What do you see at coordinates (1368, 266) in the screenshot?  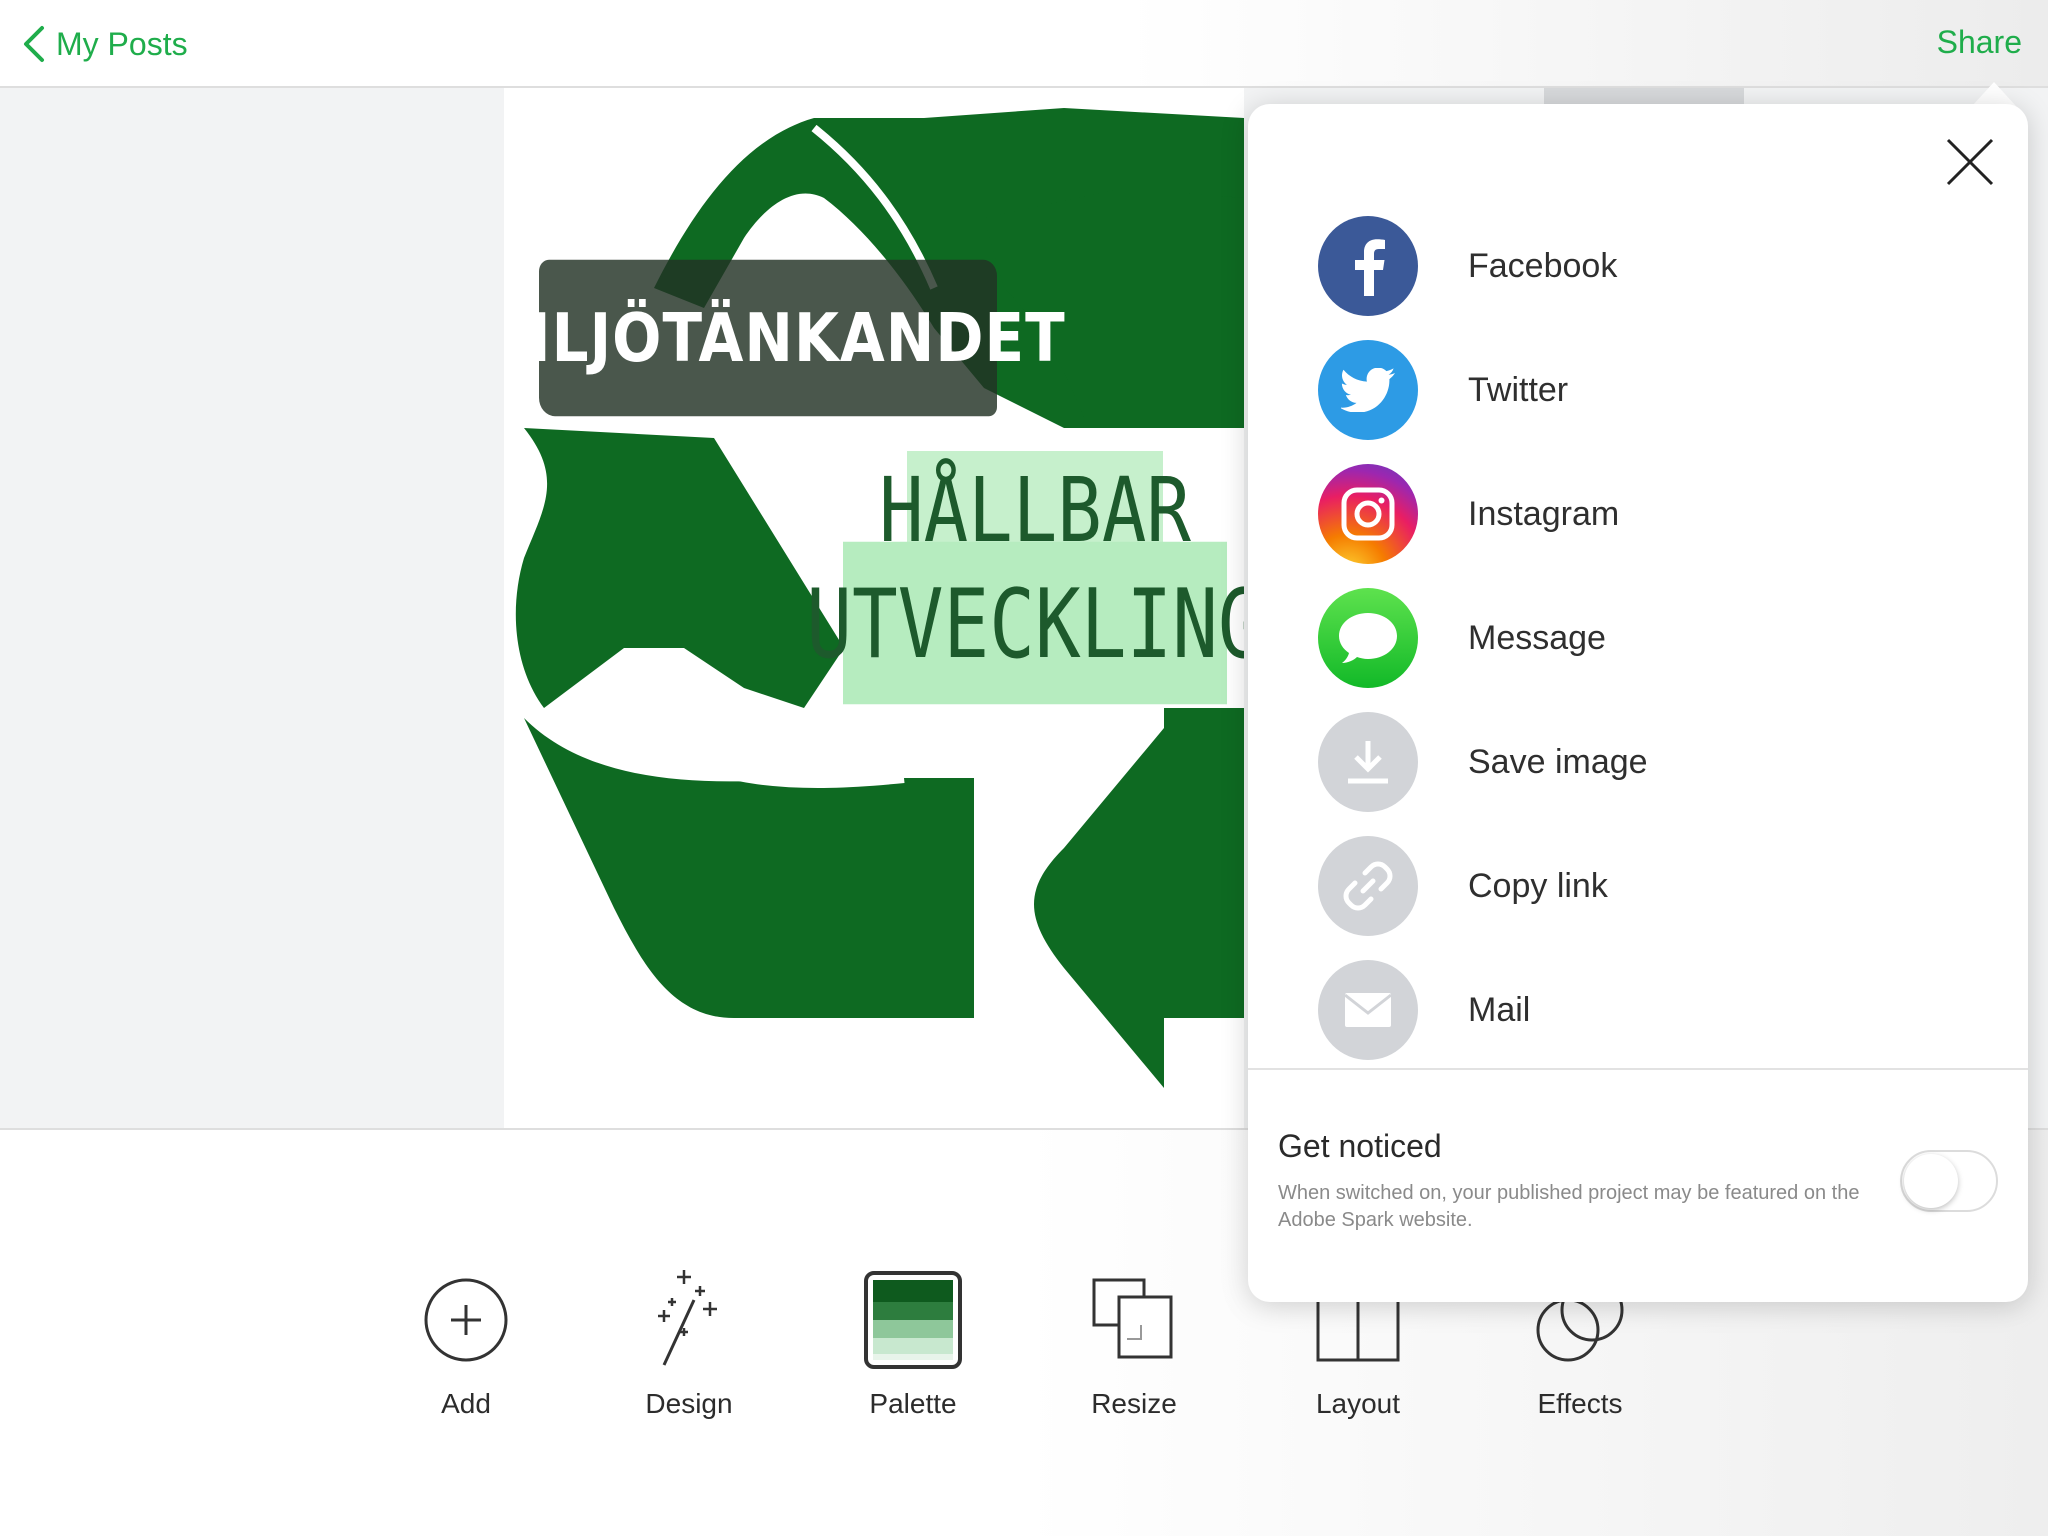 I see `facebook-icon` at bounding box center [1368, 266].